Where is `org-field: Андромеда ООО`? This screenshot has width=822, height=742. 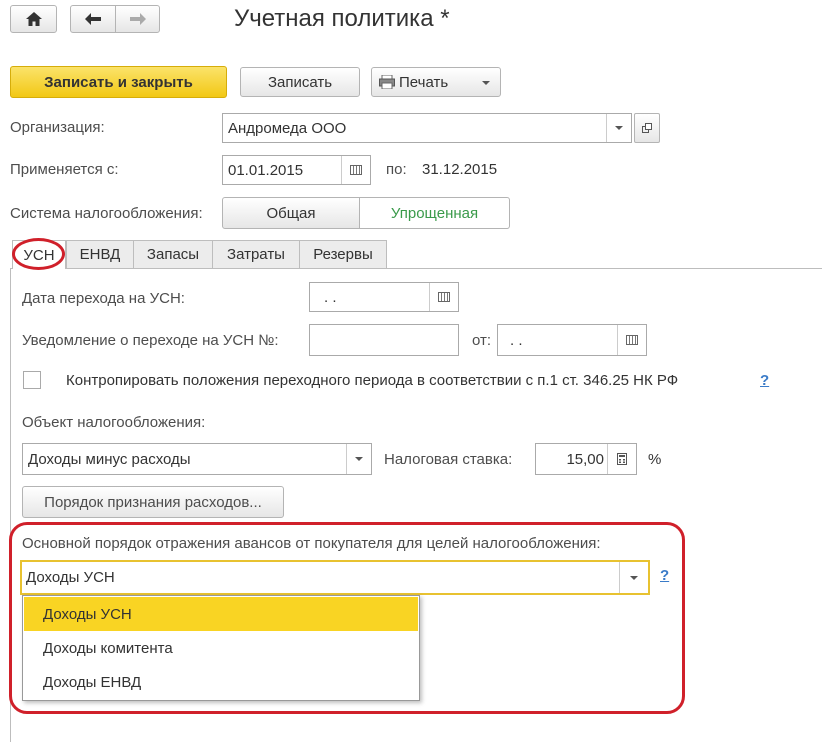
org-field: Андромеда ООО is located at coordinates (427, 128).